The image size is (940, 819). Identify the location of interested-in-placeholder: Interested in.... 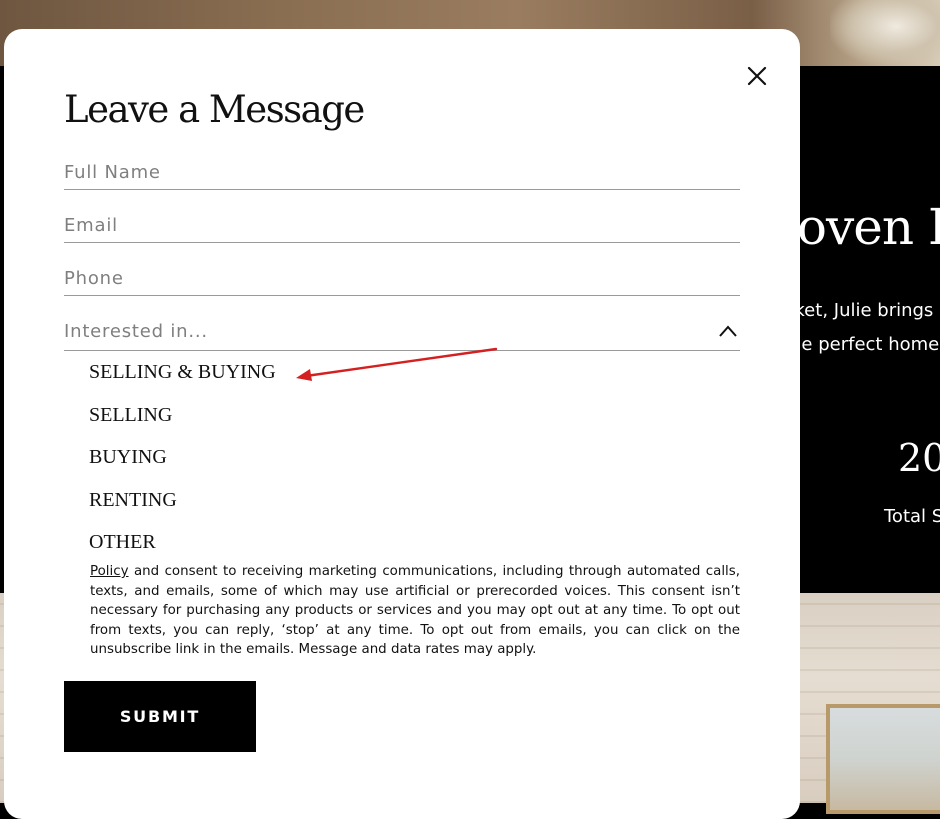
(136, 331).